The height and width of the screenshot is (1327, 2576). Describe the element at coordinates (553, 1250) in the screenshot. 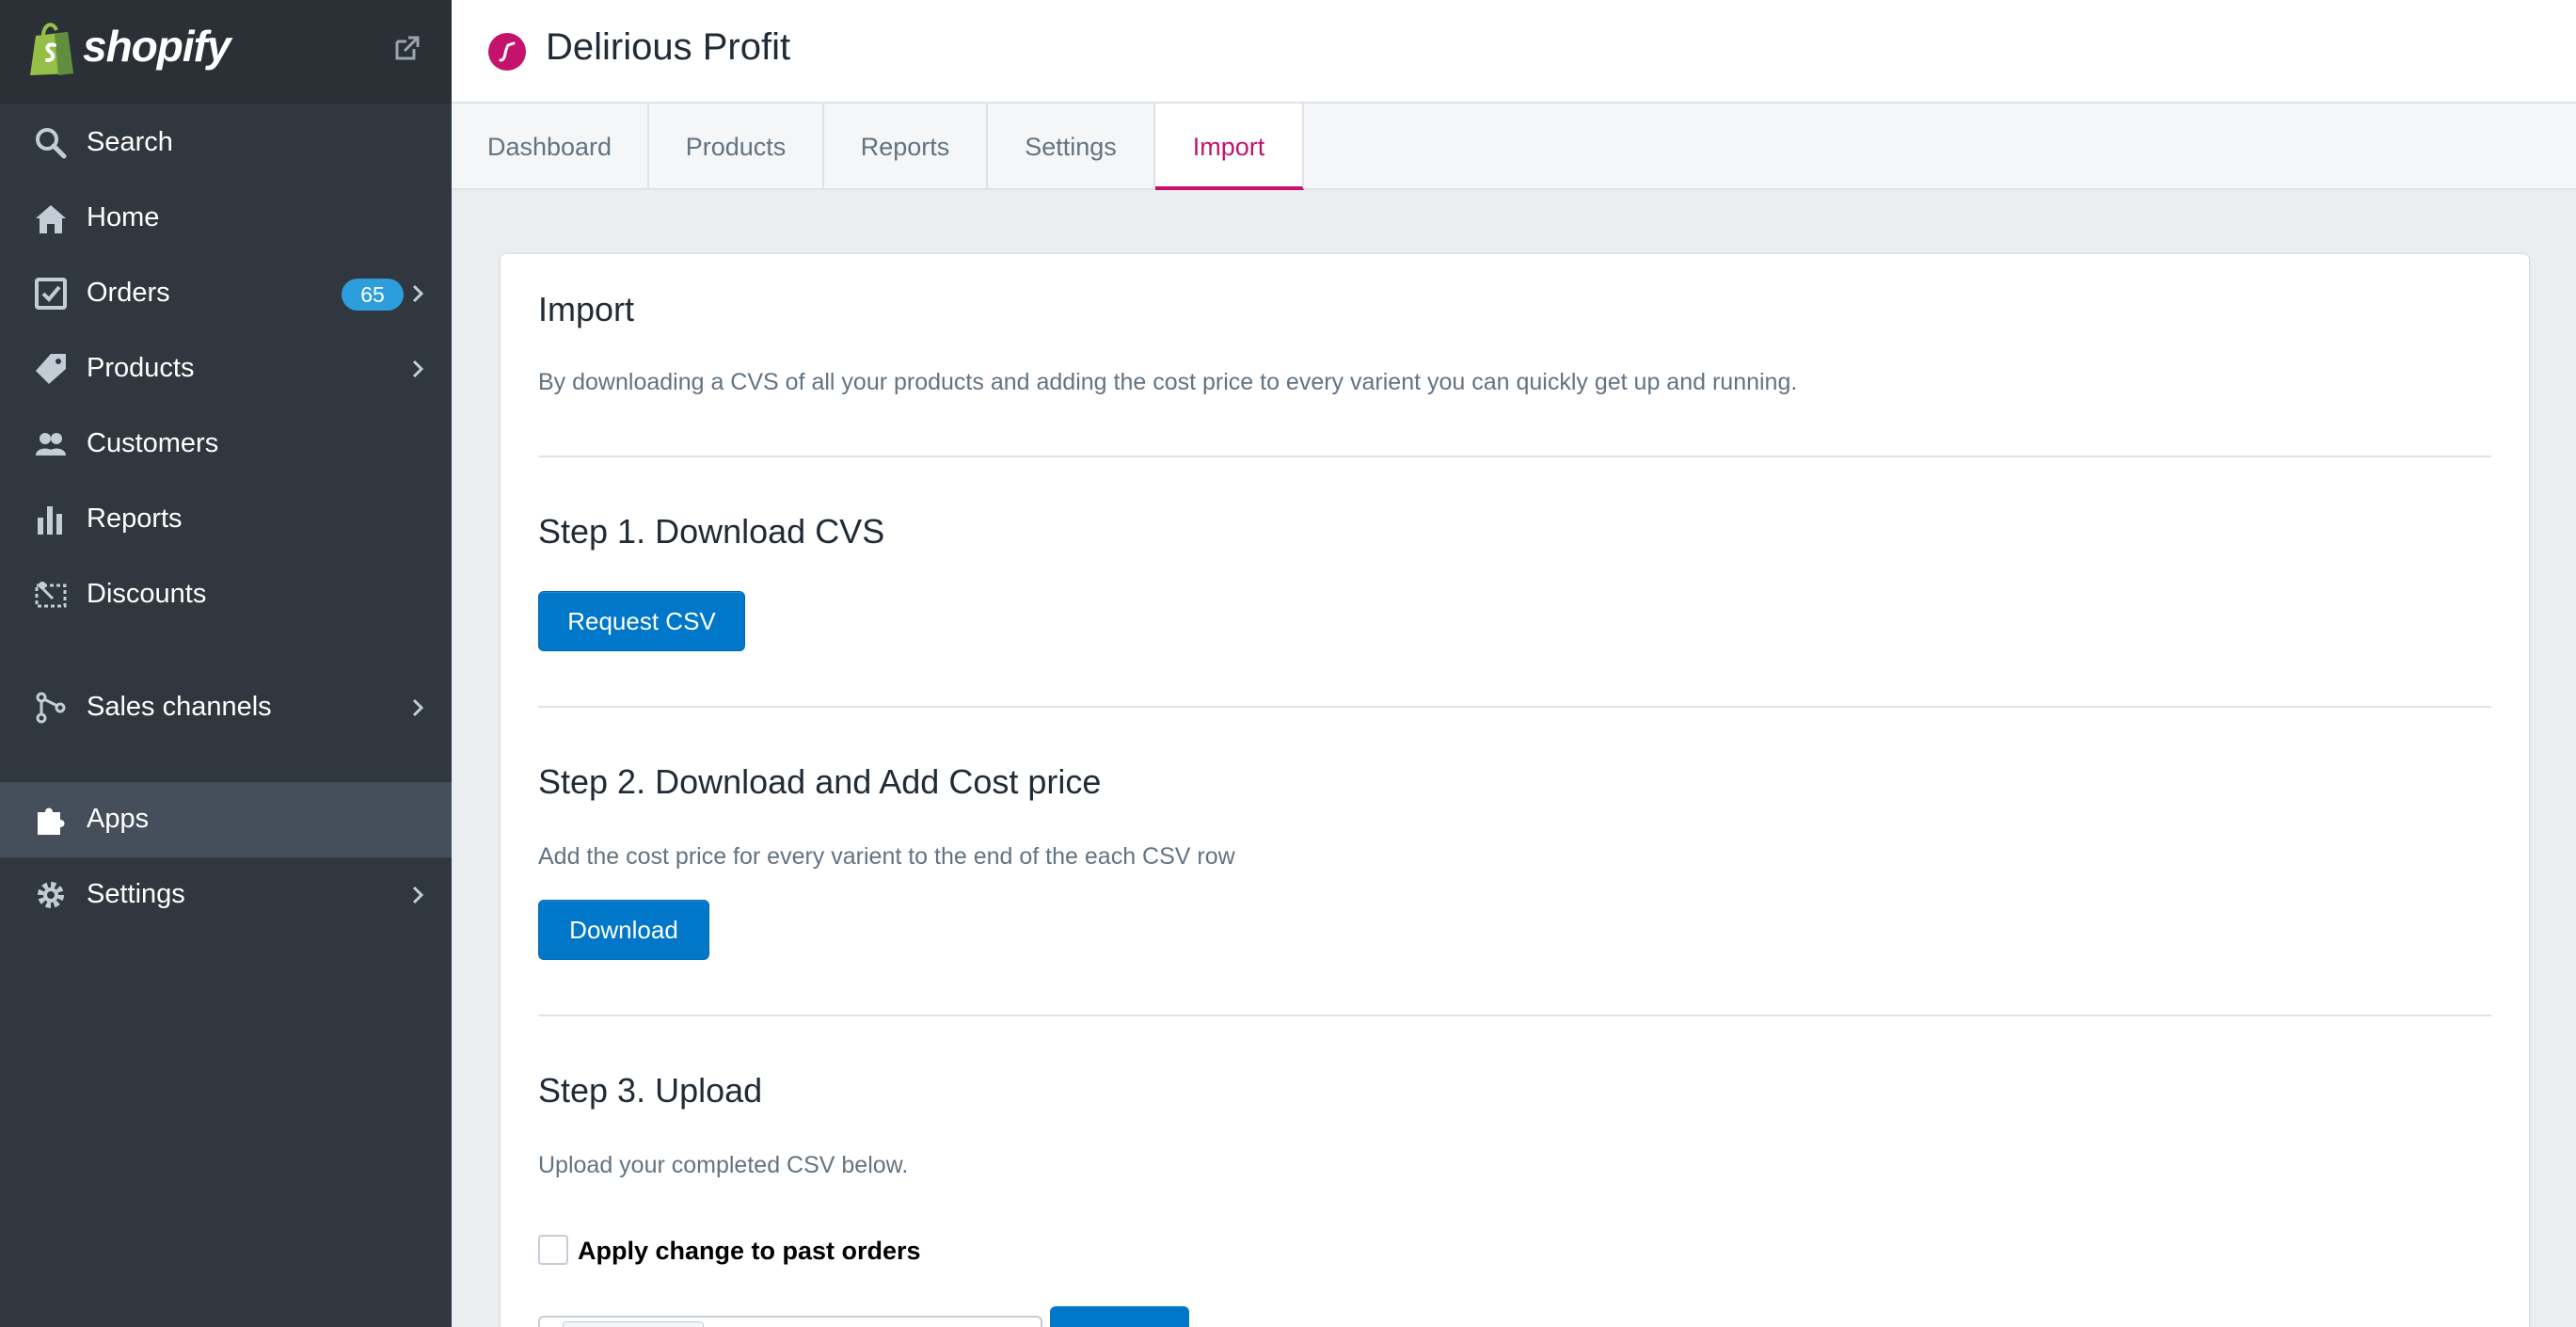

I see `apply-past-orders-checkbox` at that location.